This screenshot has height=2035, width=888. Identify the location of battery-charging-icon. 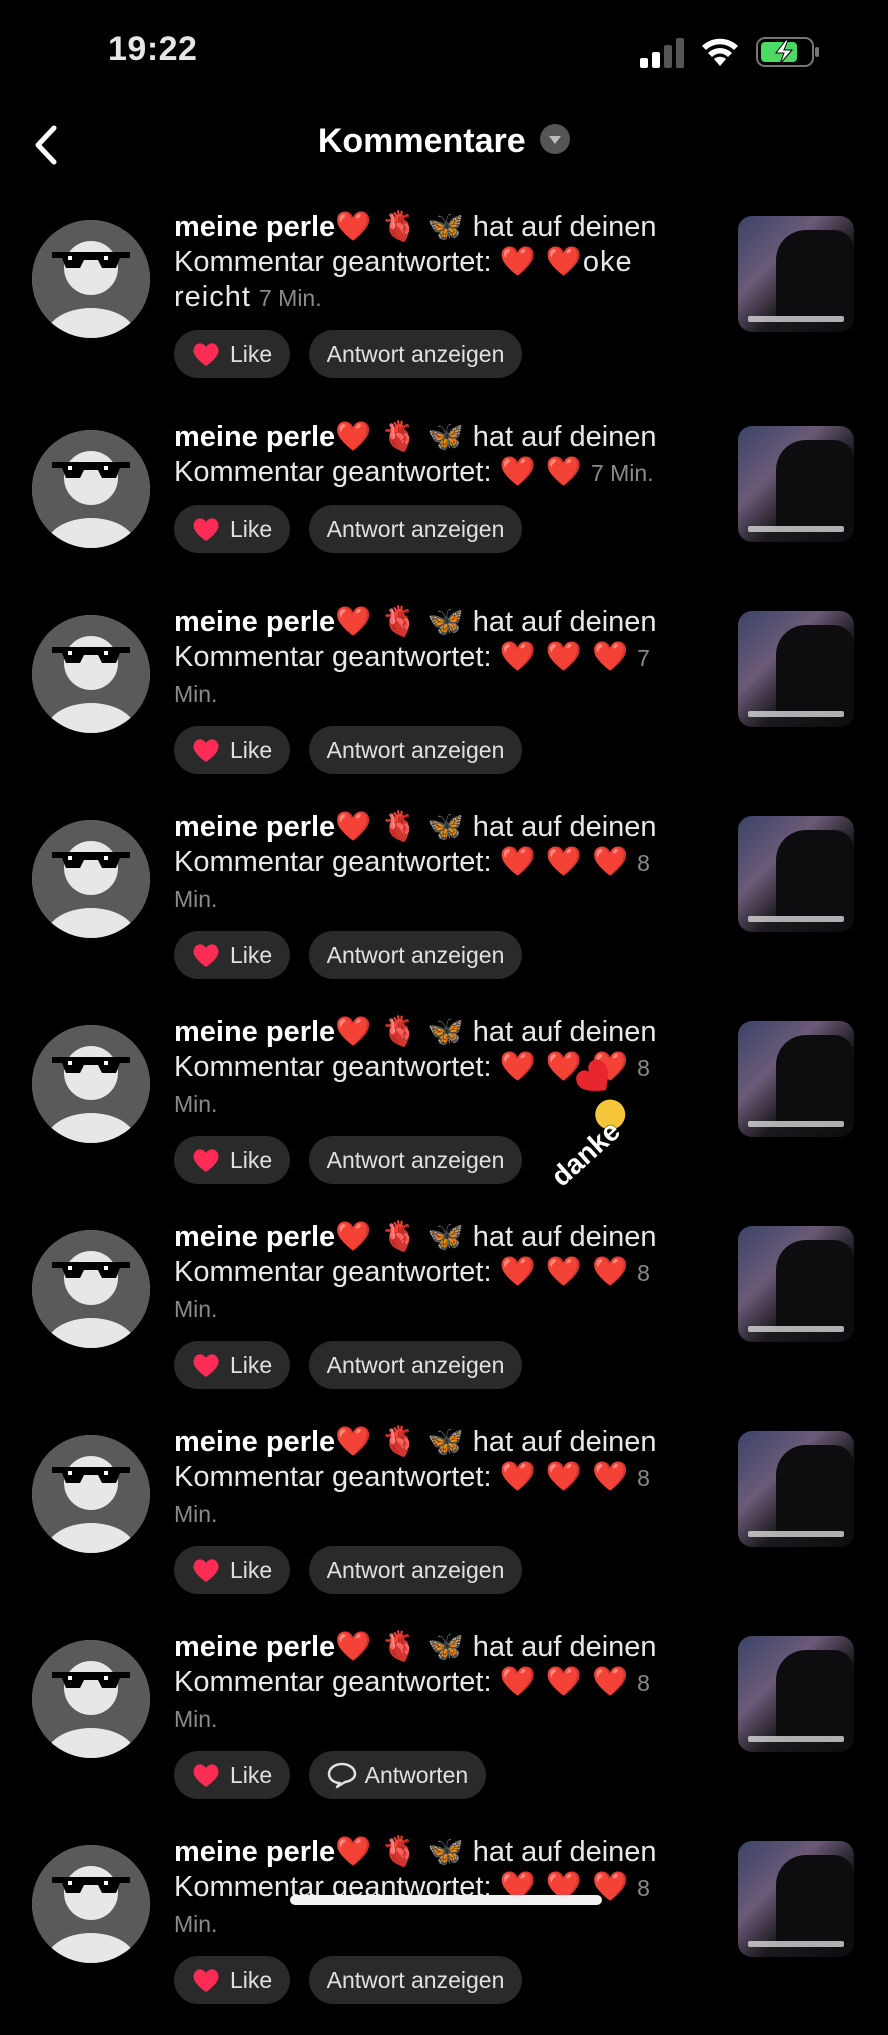
(787, 52).